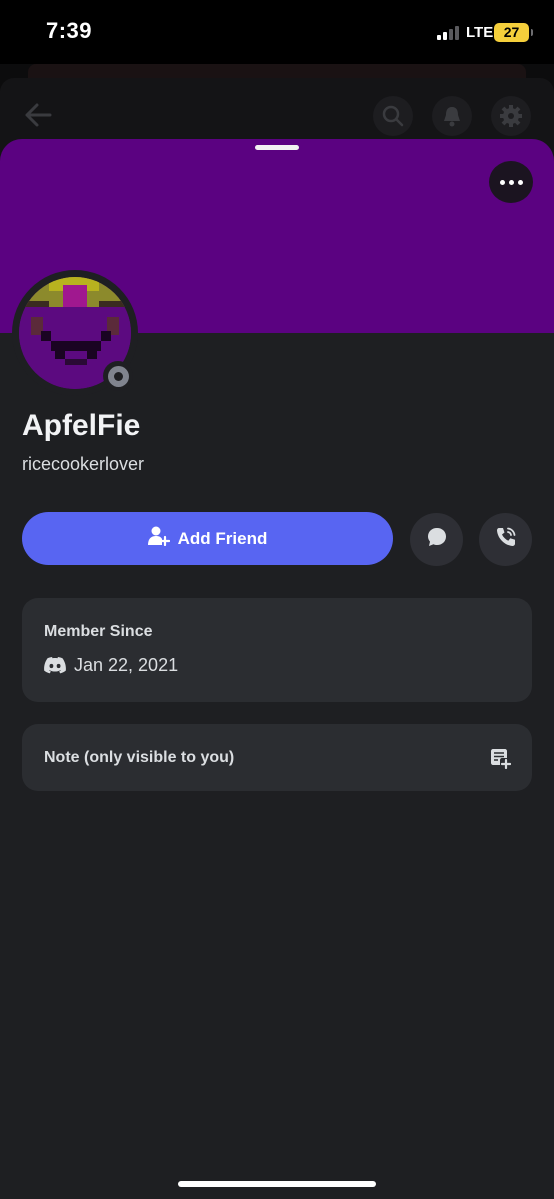 The width and height of the screenshot is (554, 1199). I want to click on more-options-button, so click(511, 182).